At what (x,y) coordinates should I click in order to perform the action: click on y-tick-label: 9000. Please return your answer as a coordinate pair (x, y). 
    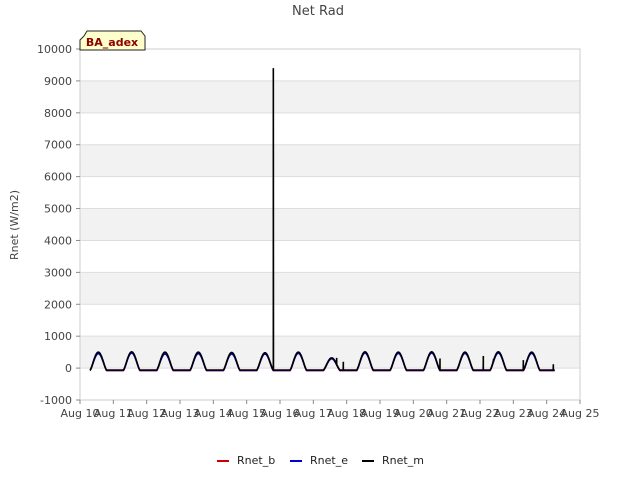
    Looking at the image, I should click on (58, 81).